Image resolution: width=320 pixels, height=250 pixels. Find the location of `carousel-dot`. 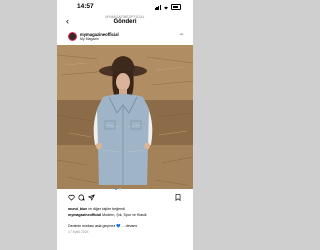

carousel-dot is located at coordinates (119, 189).